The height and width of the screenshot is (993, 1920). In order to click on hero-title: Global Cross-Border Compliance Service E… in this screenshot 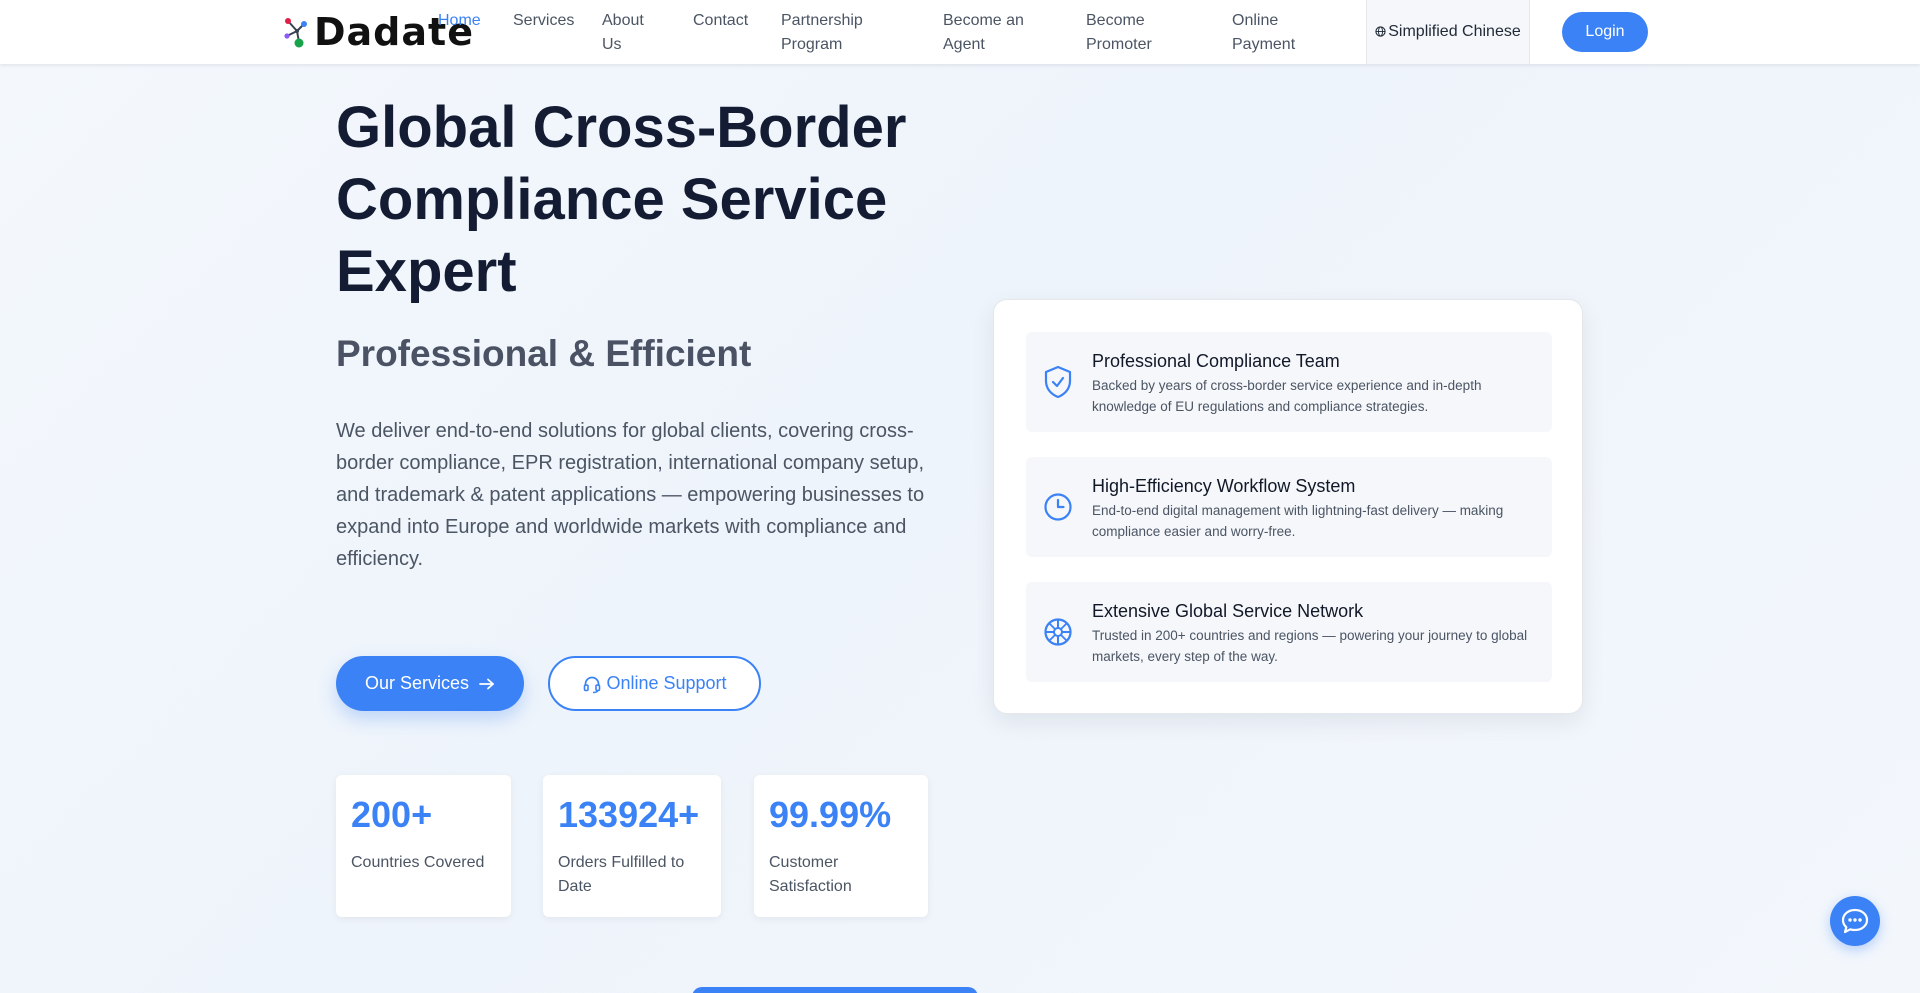, I will do `click(621, 199)`.